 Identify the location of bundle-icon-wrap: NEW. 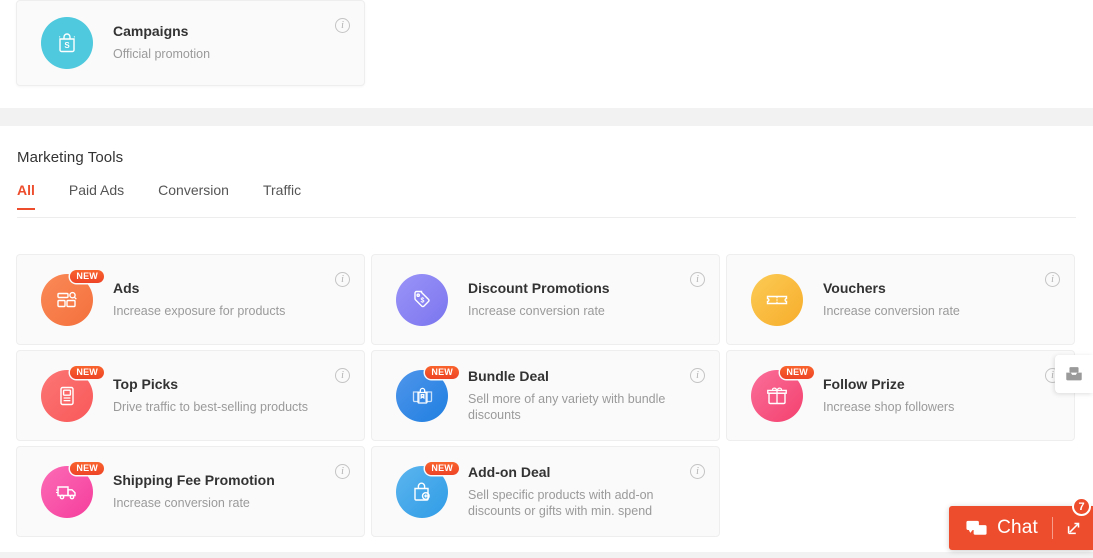
(427, 393).